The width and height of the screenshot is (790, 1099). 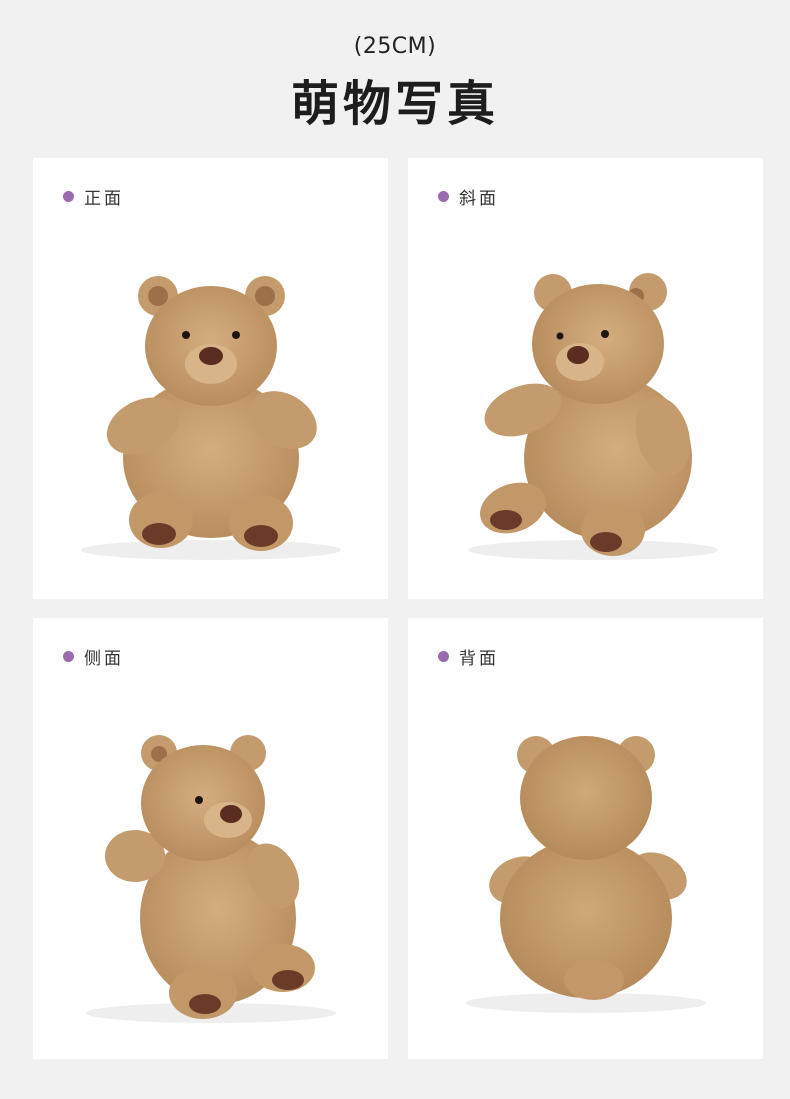 I want to click on teddy-bear-side-image, so click(x=211, y=879).